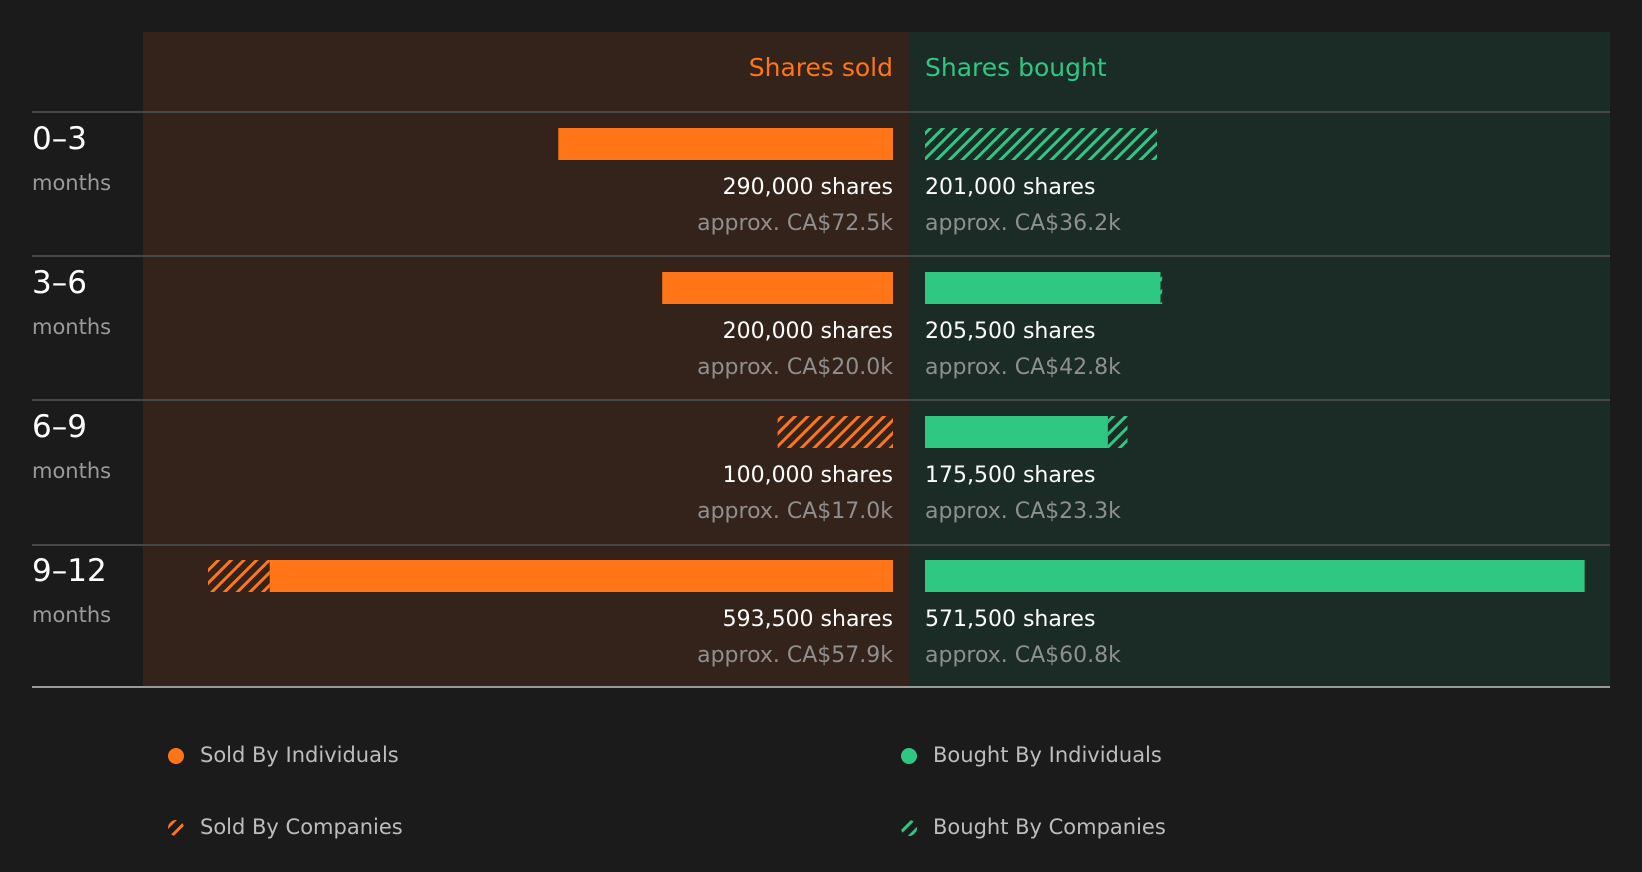 The height and width of the screenshot is (872, 1642). I want to click on period-label: 0–3, so click(59, 139).